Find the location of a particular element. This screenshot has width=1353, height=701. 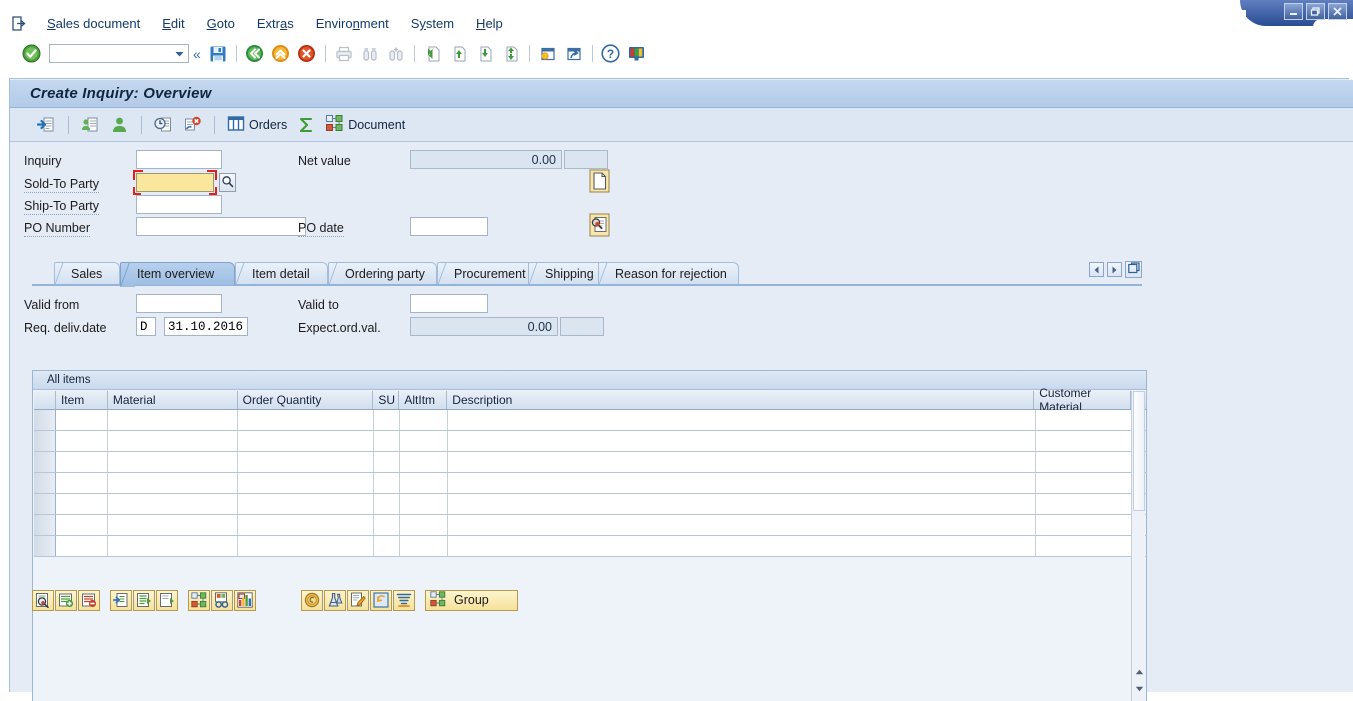

green-check-icon is located at coordinates (31, 54).